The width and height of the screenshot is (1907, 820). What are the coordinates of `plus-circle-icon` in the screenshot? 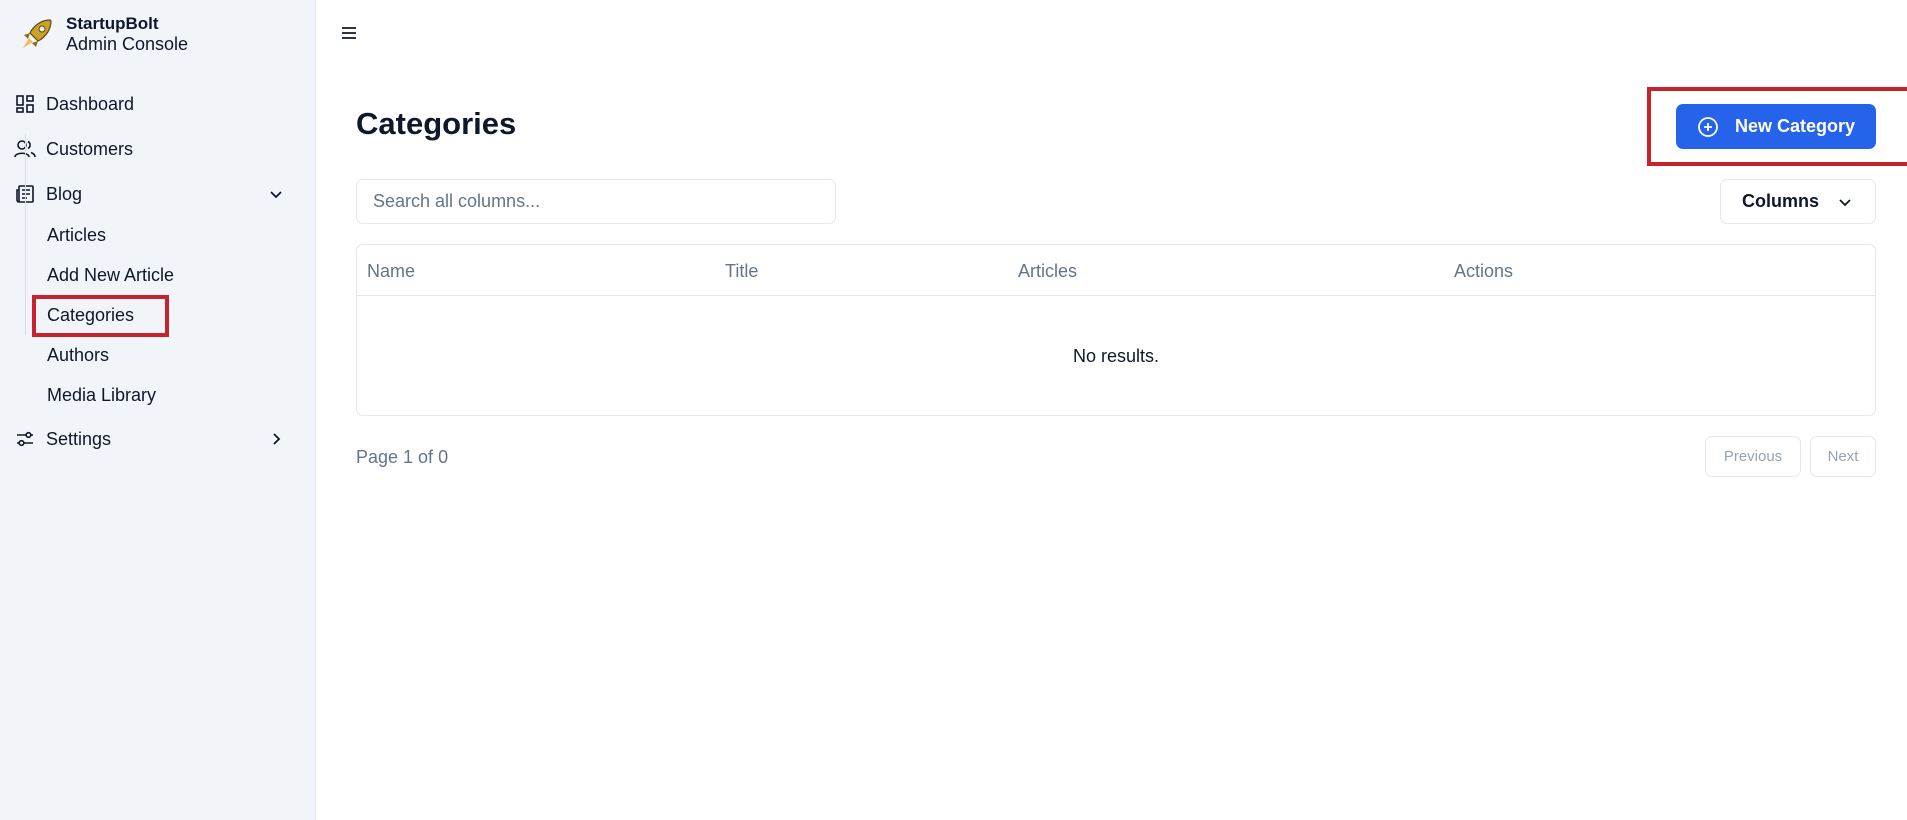 It's located at (1708, 127).